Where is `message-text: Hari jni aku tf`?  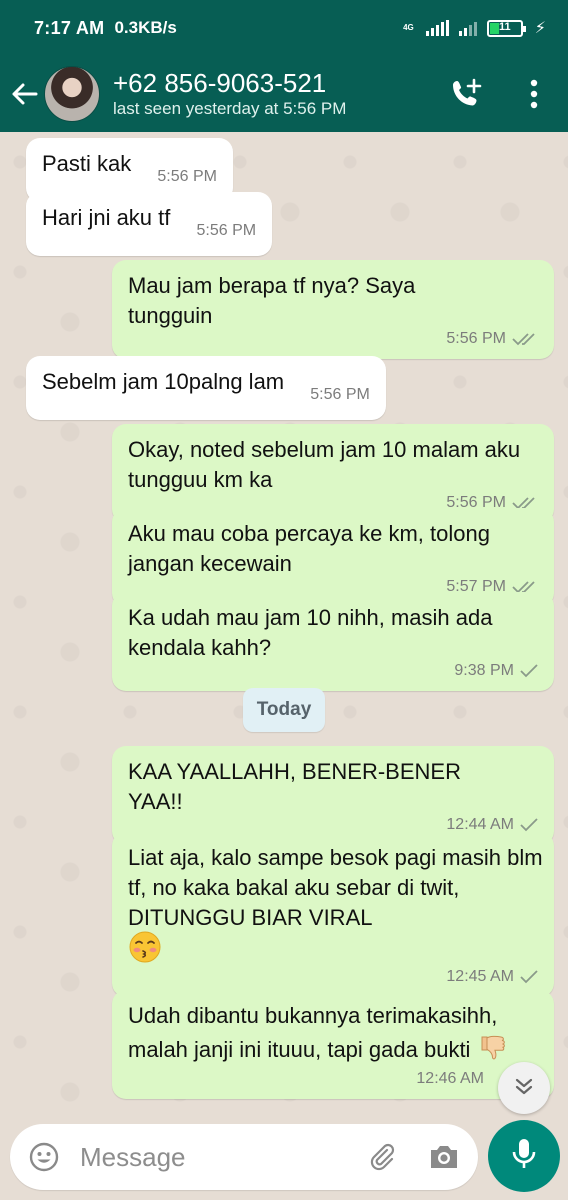 message-text: Hari jni aku tf is located at coordinates (106, 217).